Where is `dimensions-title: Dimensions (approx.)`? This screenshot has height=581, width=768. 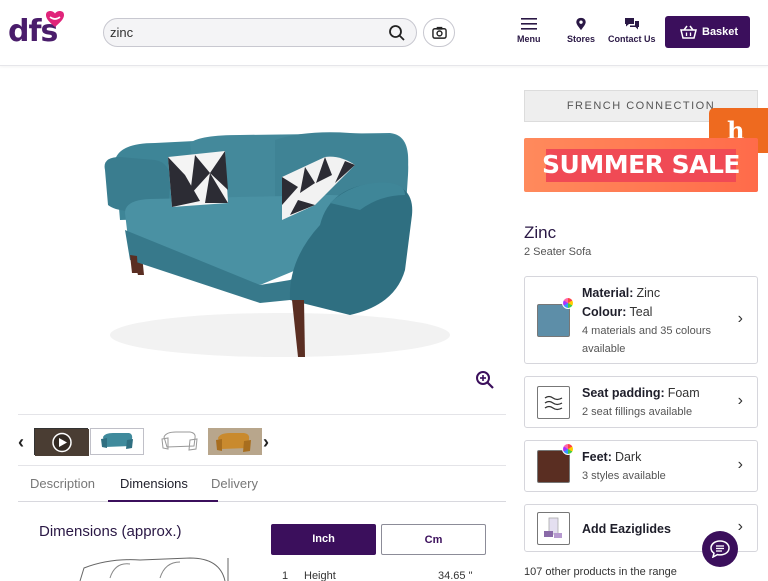
dimensions-title: Dimensions (approx.) is located at coordinates (110, 531).